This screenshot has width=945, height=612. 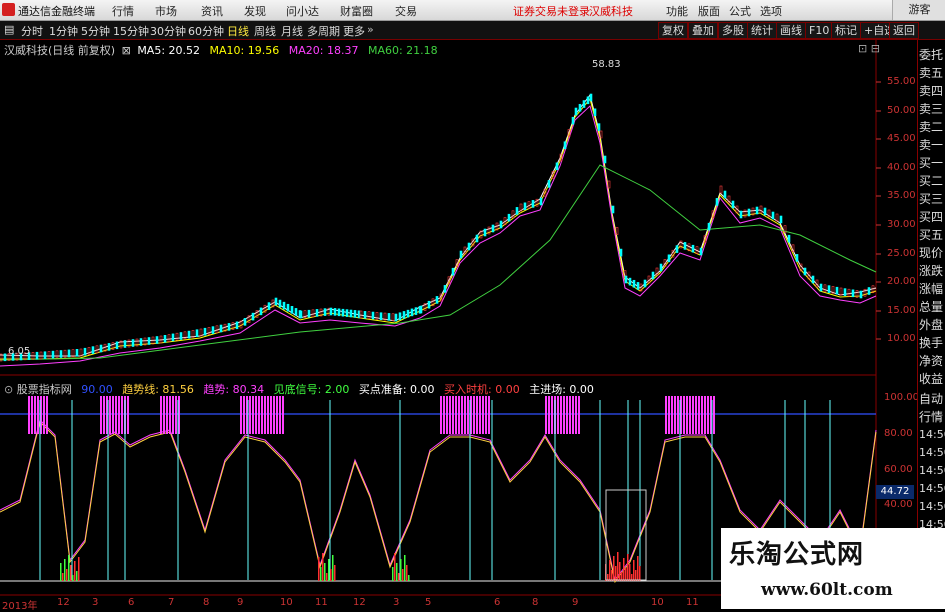 I want to click on menu-item-shichang: 市场, so click(x=166, y=11).